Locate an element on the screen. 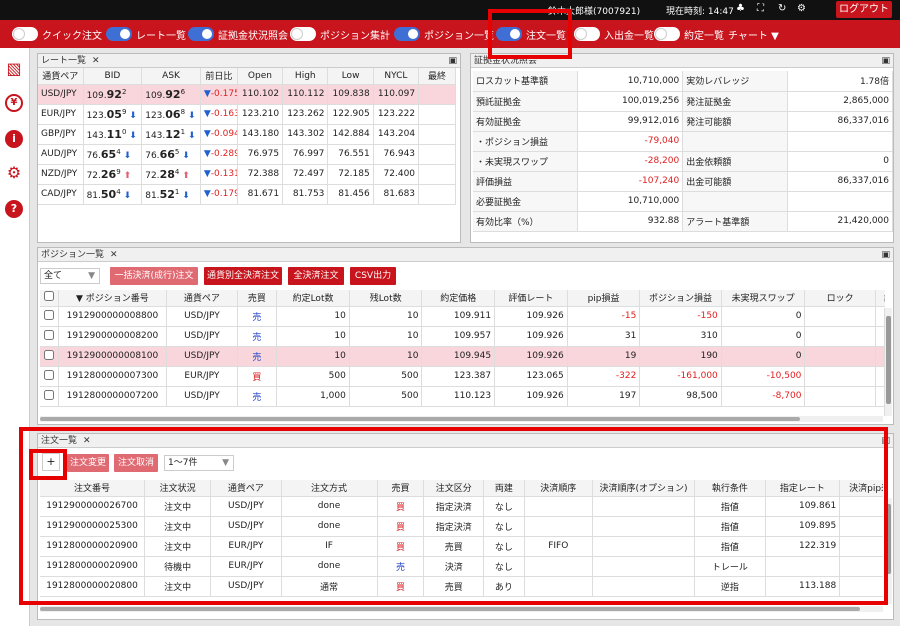 This screenshot has width=900, height=626. order-col-header: 注文区分 is located at coordinates (454, 488).